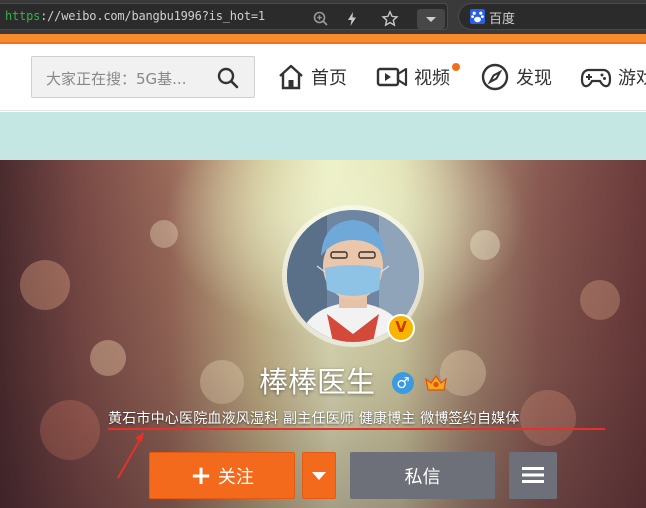 The height and width of the screenshot is (508, 646). What do you see at coordinates (456, 67) in the screenshot?
I see `notification-dot` at bounding box center [456, 67].